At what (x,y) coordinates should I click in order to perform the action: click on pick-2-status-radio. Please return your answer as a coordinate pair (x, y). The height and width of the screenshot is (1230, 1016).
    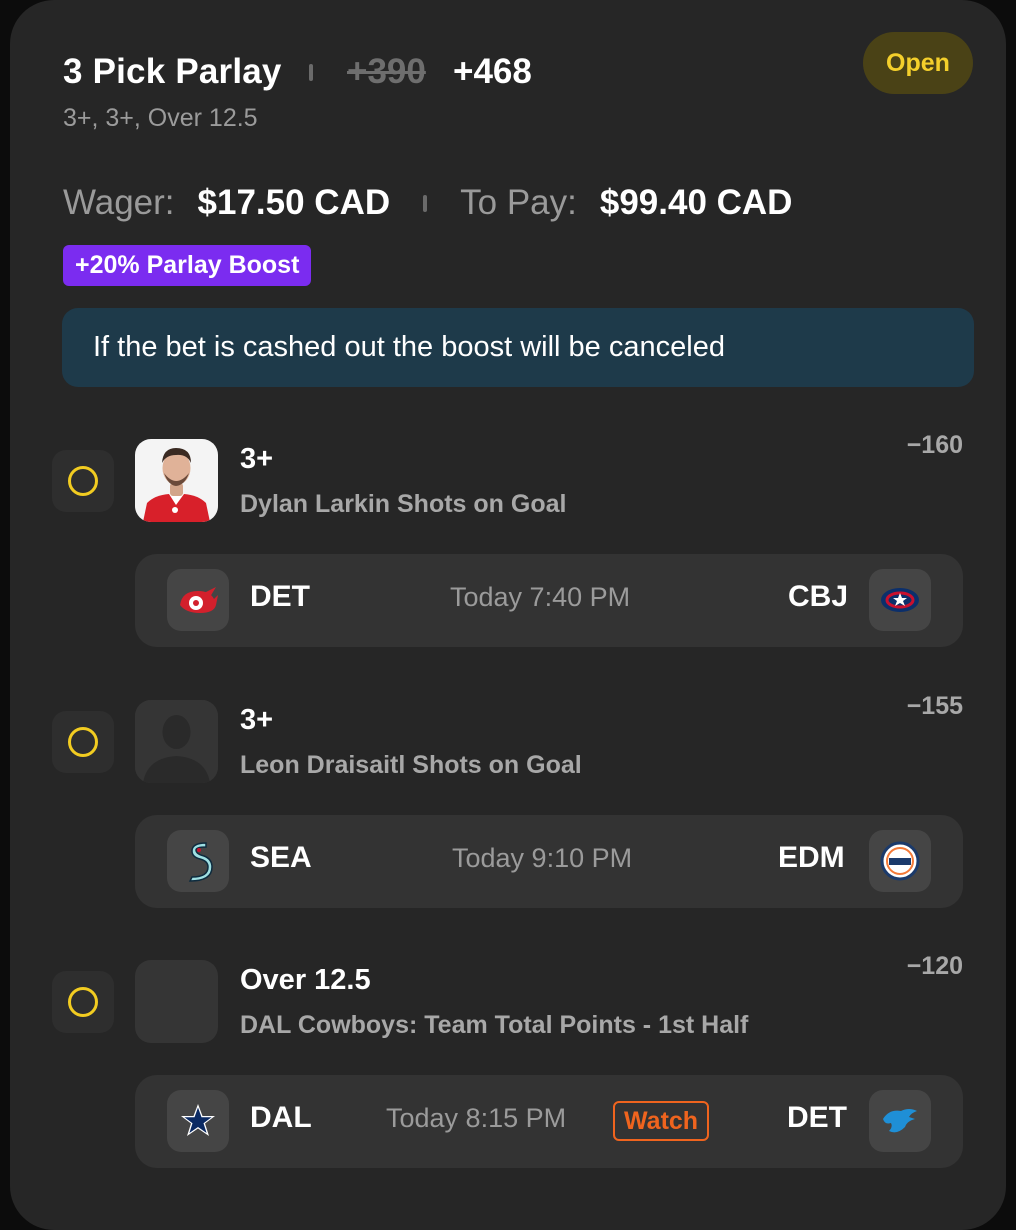
    Looking at the image, I should click on (83, 742).